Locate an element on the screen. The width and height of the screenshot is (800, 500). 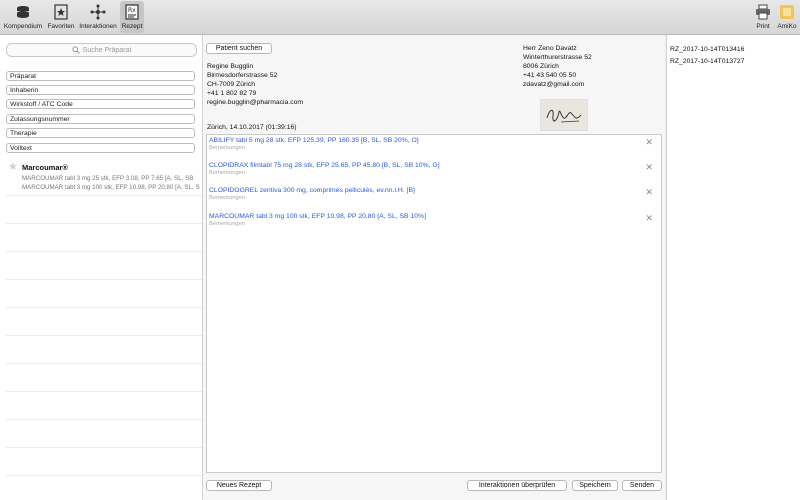
toolbar-amiko-label: AmiKo is located at coordinates (787, 26).